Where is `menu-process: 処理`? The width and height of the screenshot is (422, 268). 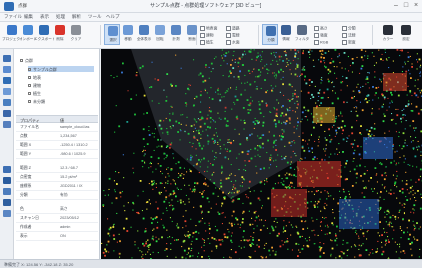 menu-process: 処理 is located at coordinates (60, 17).